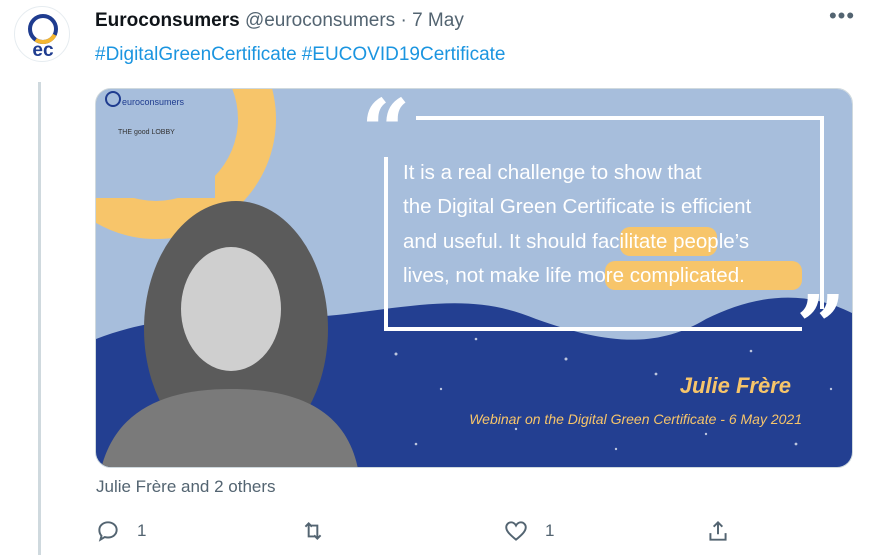 The height and width of the screenshot is (555, 877). I want to click on retweet-icon, so click(313, 531).